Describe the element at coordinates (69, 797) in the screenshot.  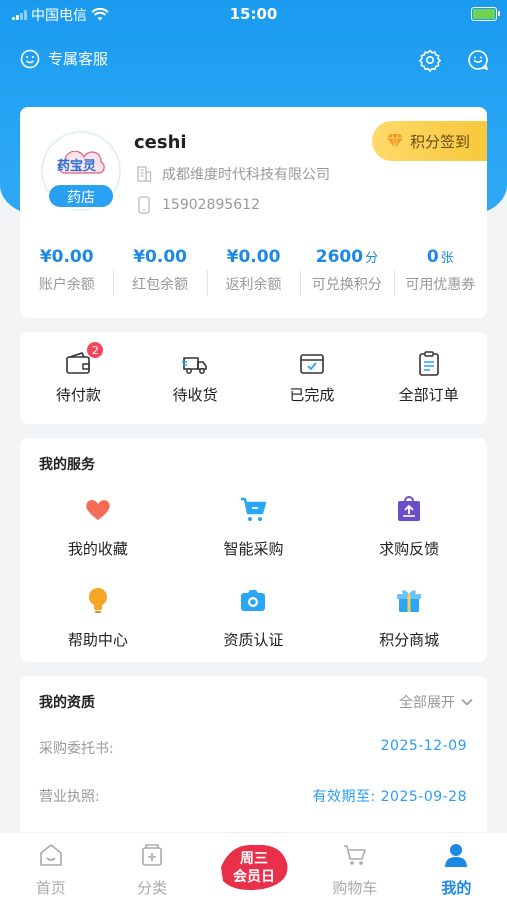
I see `qualification-label: 营业执照:` at that location.